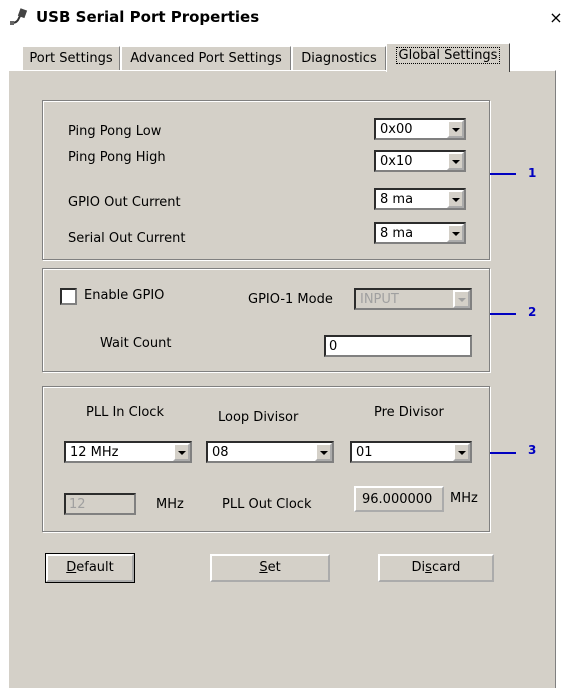 The height and width of the screenshot is (688, 568). Describe the element at coordinates (94, 452) in the screenshot. I see `pll-in-clock-value: 12 MHz` at that location.